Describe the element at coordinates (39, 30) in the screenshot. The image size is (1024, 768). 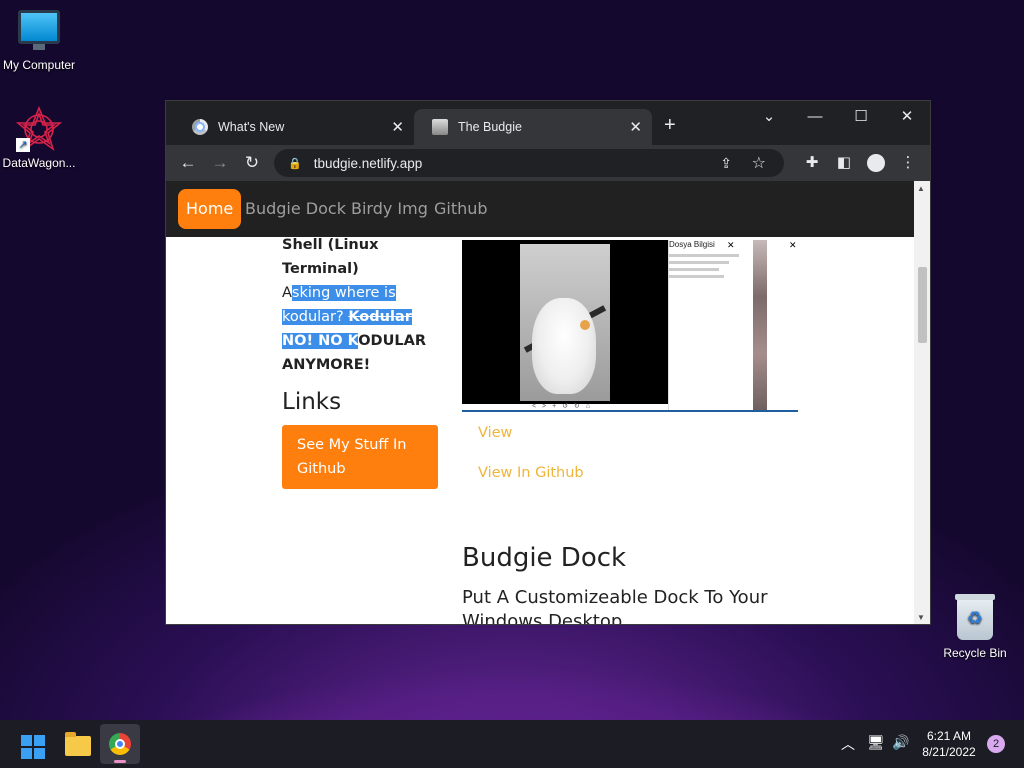
I see `monitor-icon` at that location.